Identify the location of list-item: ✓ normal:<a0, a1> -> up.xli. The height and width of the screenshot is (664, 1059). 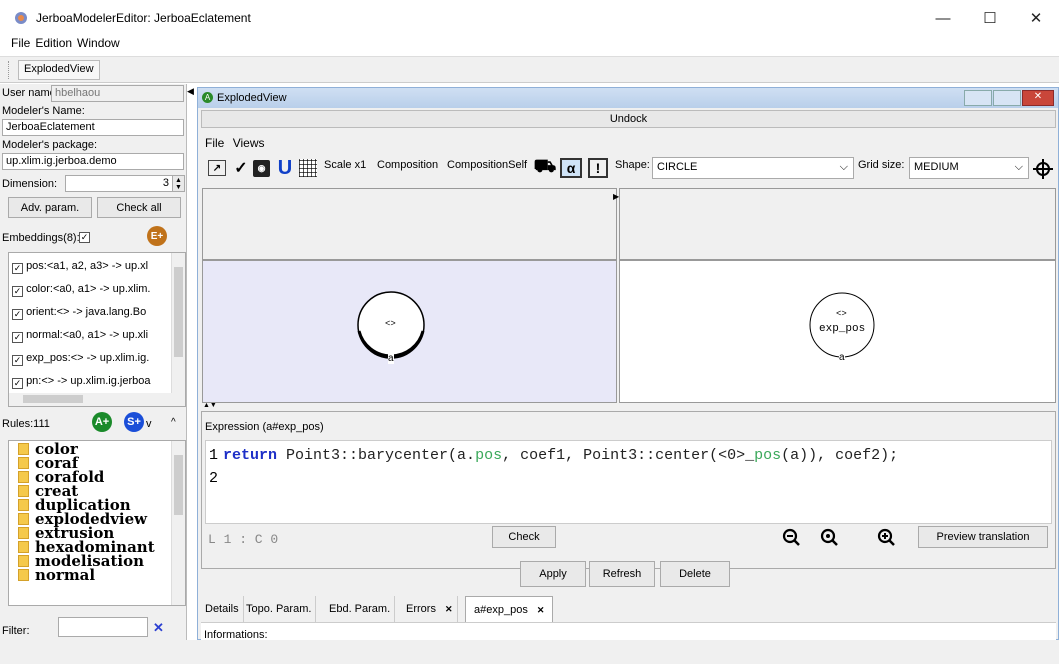
(92, 335).